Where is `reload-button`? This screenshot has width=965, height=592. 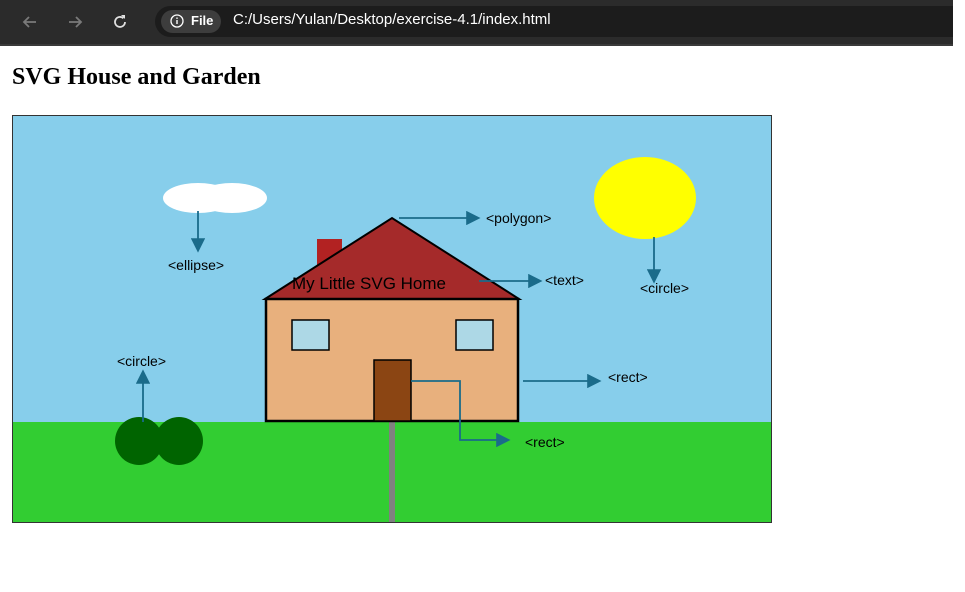
reload-button is located at coordinates (120, 22).